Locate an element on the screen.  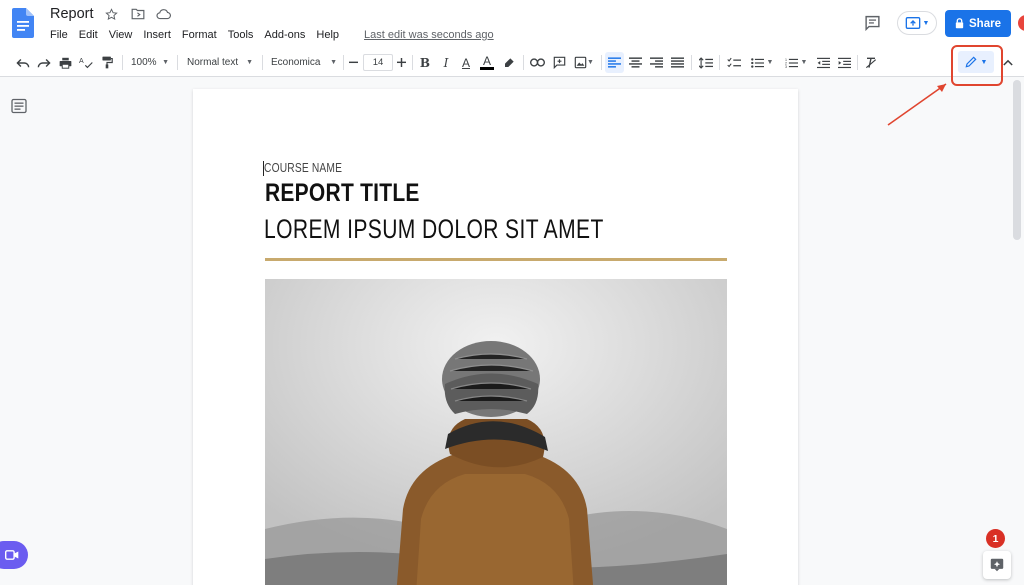
clear-formatting-button is located at coordinates (871, 62).